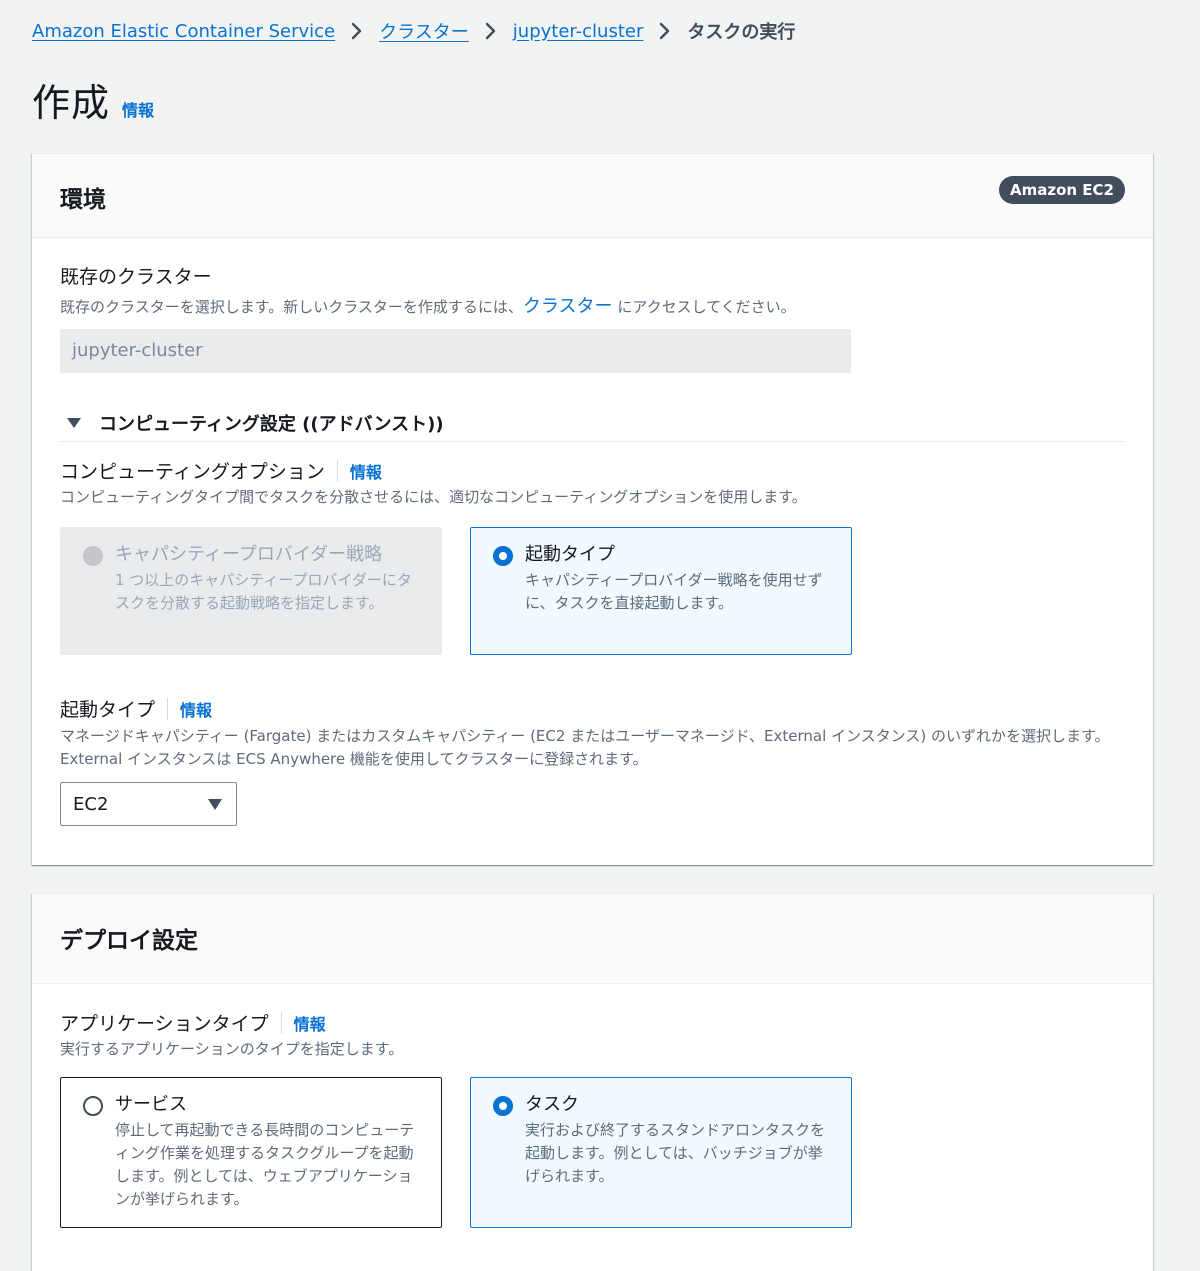  Describe the element at coordinates (674, 591) in the screenshot. I see `launch-type-option-desc: キャパシティープロバイダー戦略を使用せずに、タスクを直接起動します。` at that location.